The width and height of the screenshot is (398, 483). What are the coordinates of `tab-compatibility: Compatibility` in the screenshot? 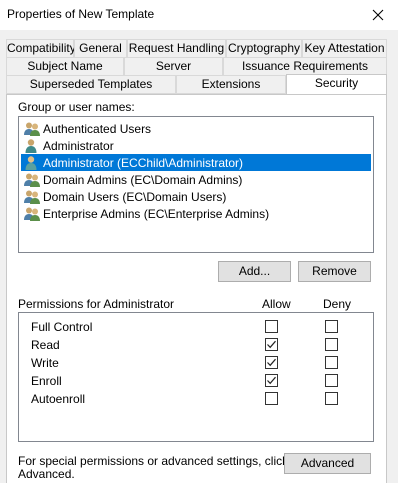 It's located at (41, 48).